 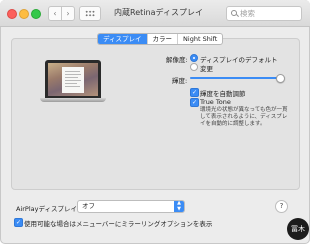 I want to click on auto-brightness-label: 輝度を自動調節, so click(x=223, y=94).